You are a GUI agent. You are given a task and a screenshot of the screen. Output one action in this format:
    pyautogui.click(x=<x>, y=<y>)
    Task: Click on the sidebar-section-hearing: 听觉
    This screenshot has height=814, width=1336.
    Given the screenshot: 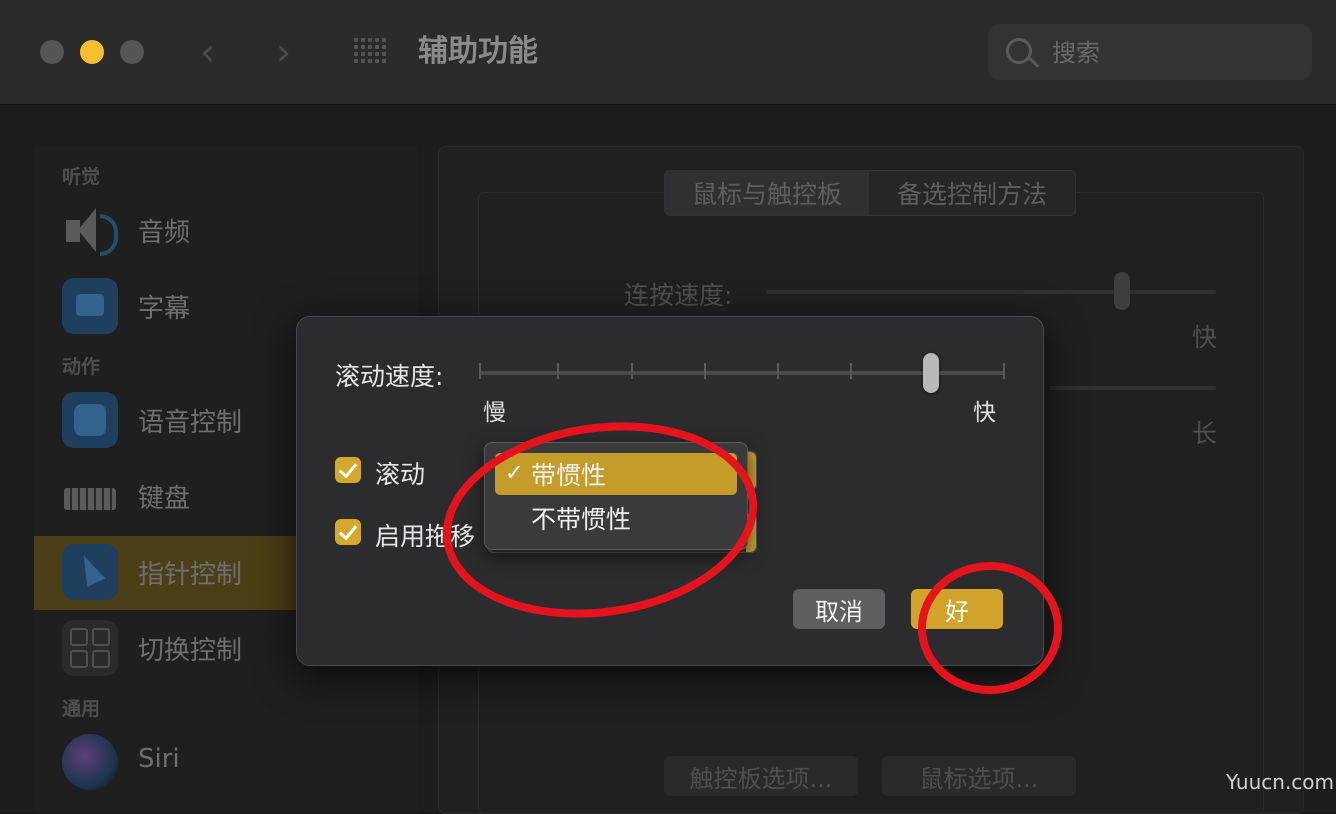 What is the action you would take?
    pyautogui.click(x=81, y=177)
    